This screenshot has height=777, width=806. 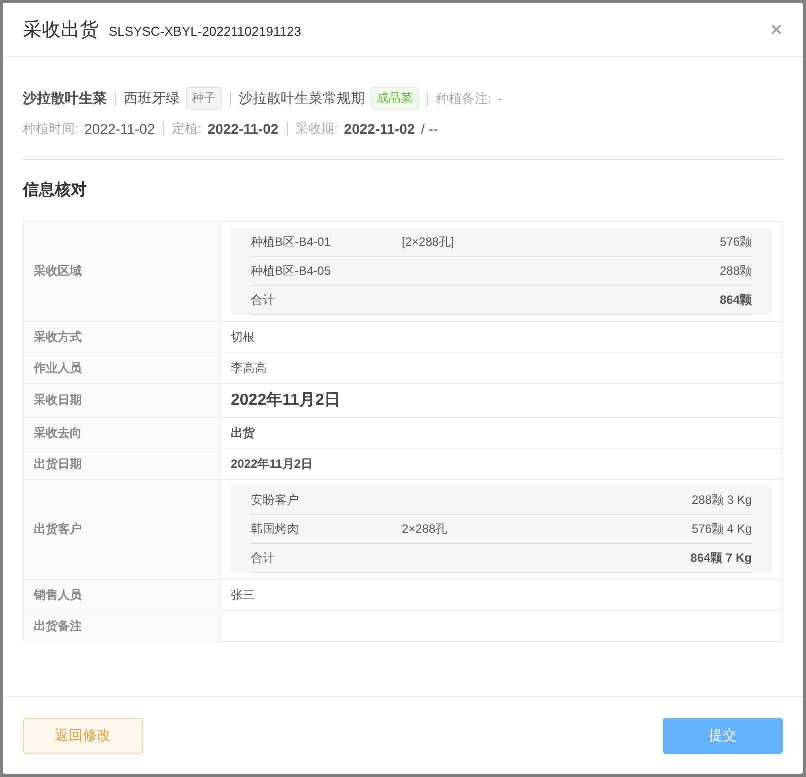 What do you see at coordinates (721, 500) in the screenshot?
I see `item-amount: 288颗 3 Kg` at bounding box center [721, 500].